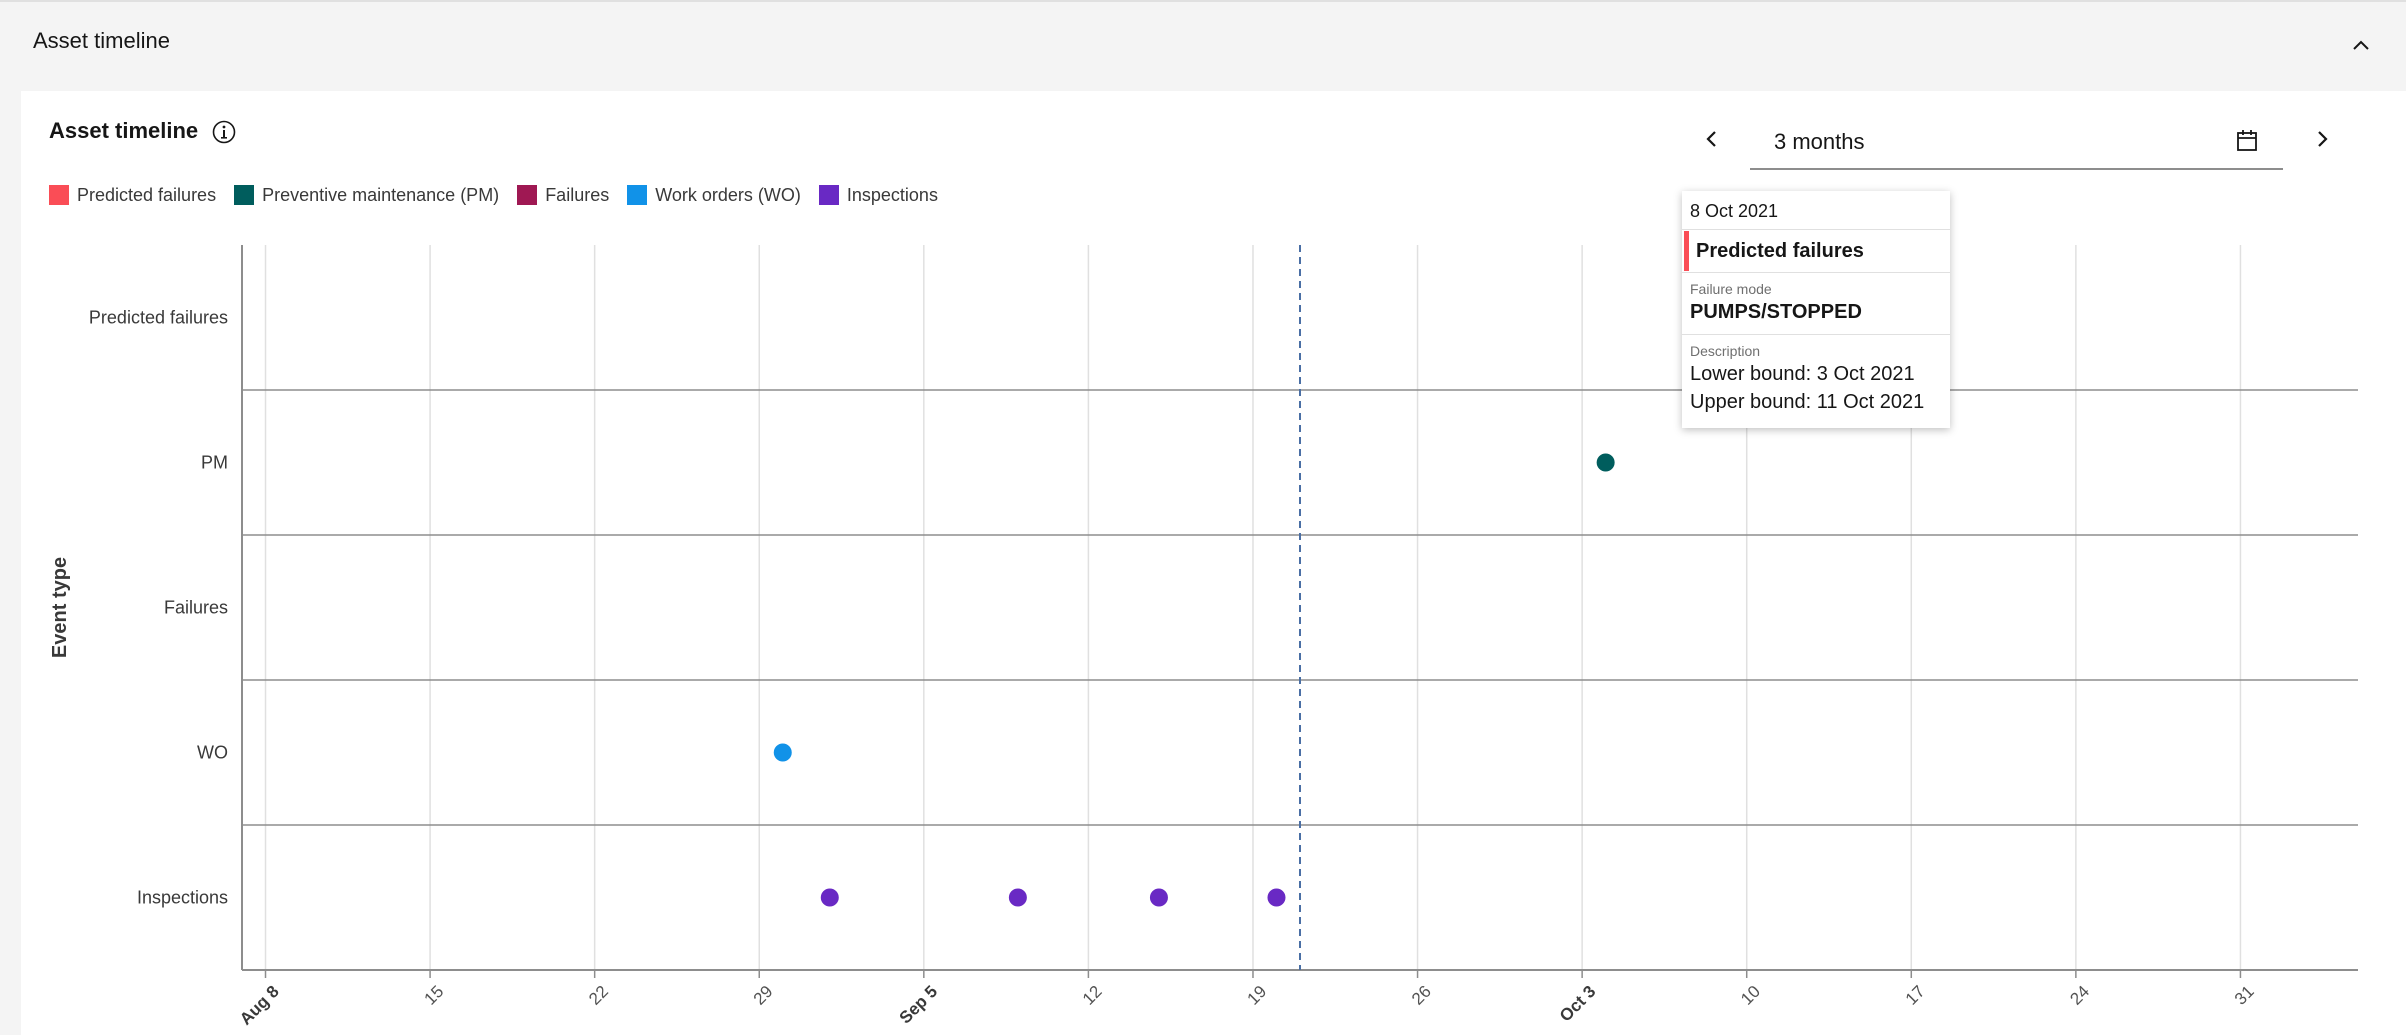 This screenshot has width=2406, height=1035. What do you see at coordinates (1915, 995) in the screenshot?
I see `x-tick-label: 17` at bounding box center [1915, 995].